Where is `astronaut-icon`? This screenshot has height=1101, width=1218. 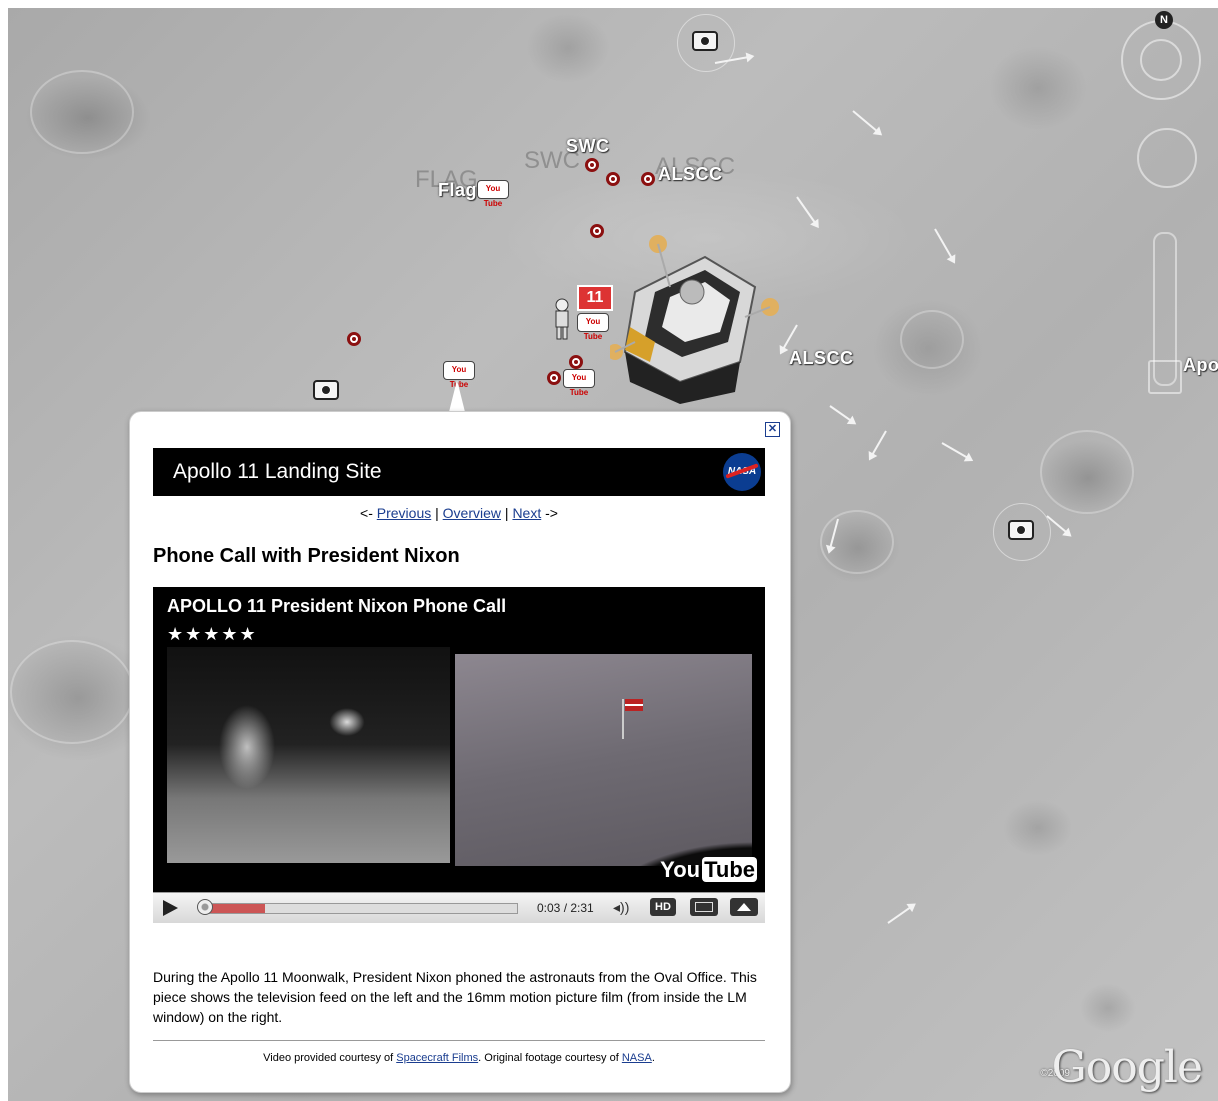
astronaut-icon is located at coordinates (562, 319).